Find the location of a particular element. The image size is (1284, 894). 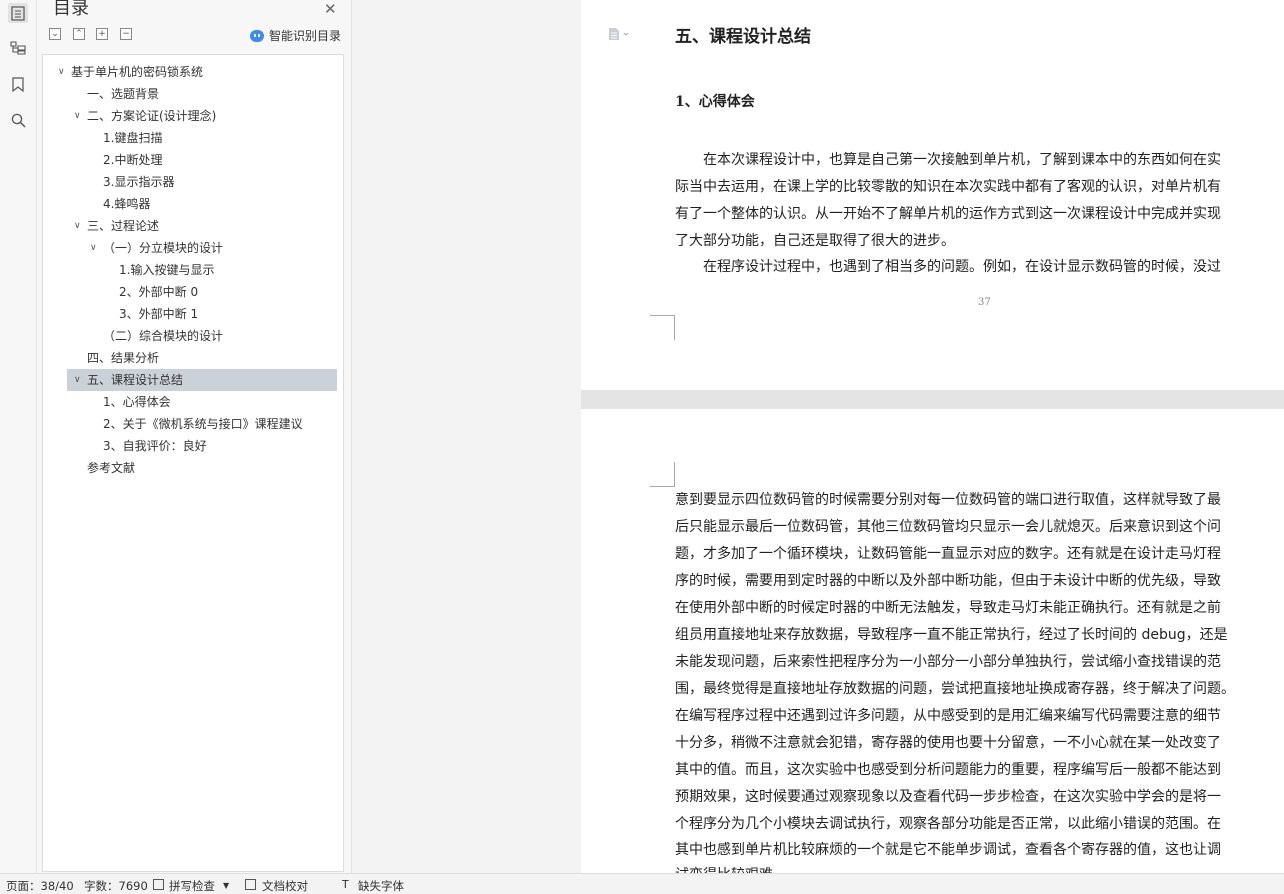

word-count: 字数：7690 is located at coordinates (116, 886).